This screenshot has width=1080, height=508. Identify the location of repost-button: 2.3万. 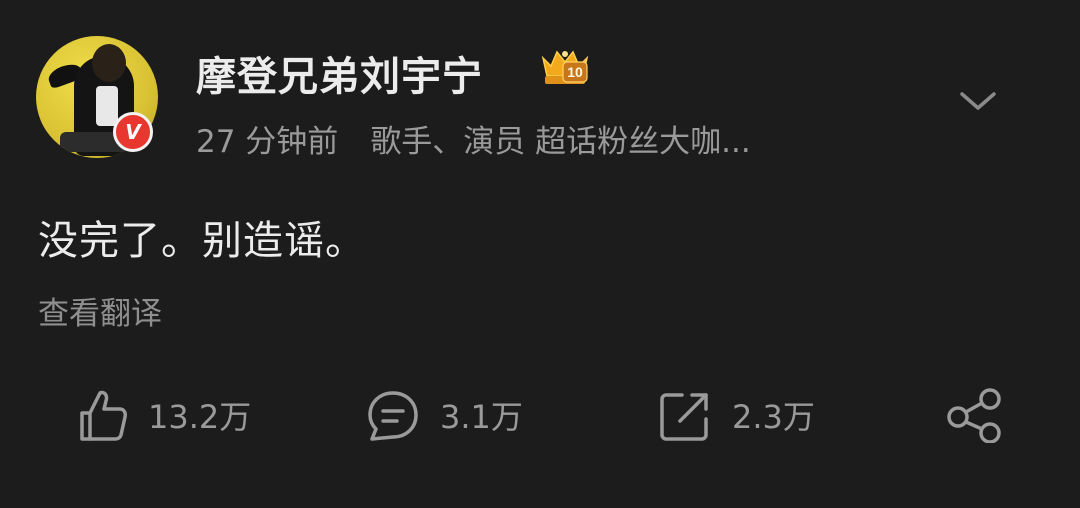
(736, 415).